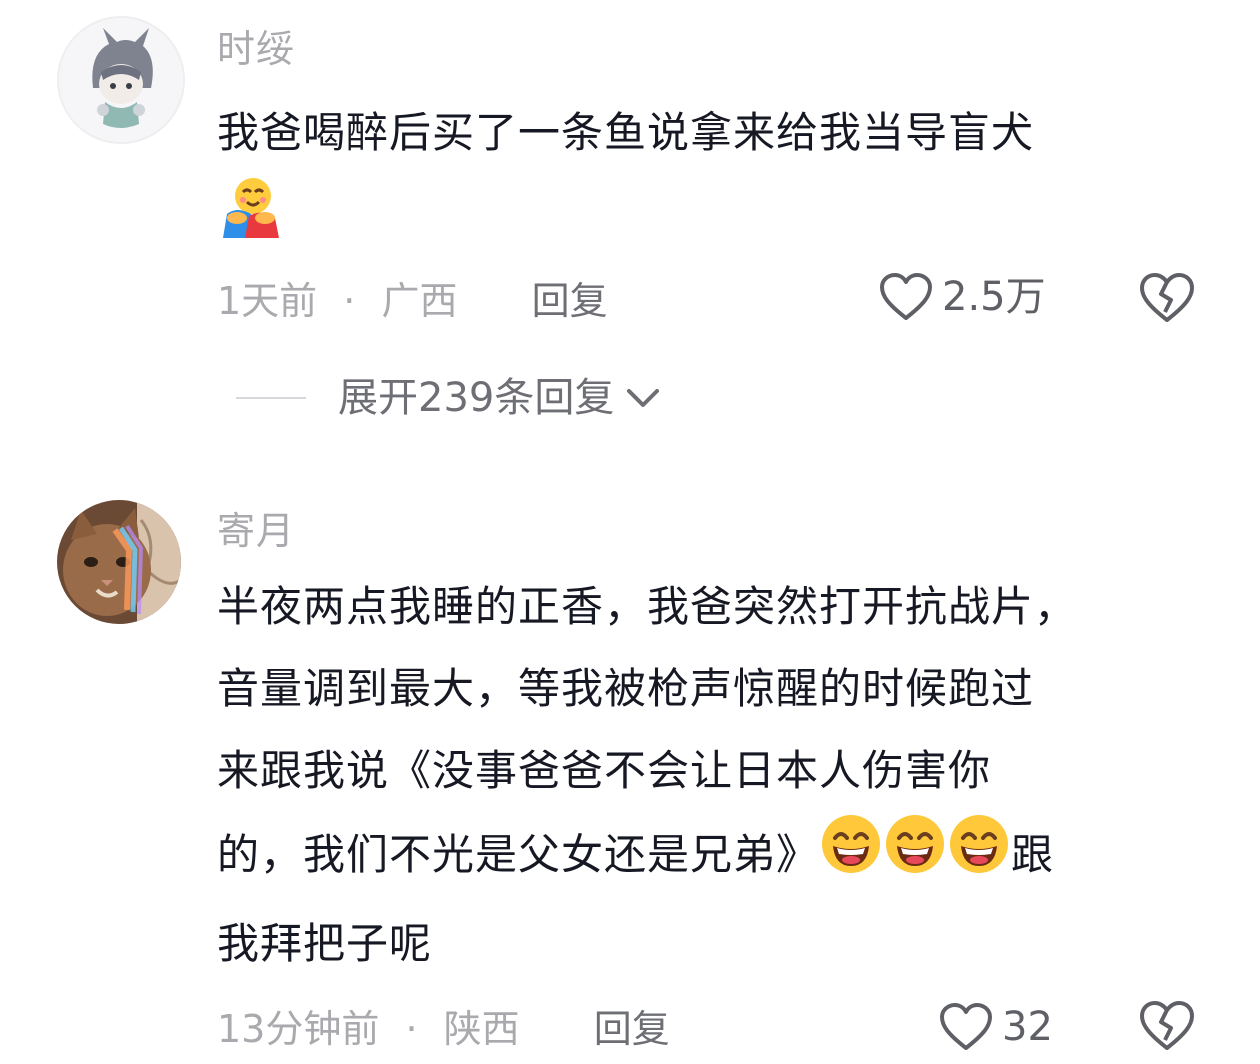  What do you see at coordinates (298, 1029) in the screenshot?
I see `comment-time: 13分钟前` at bounding box center [298, 1029].